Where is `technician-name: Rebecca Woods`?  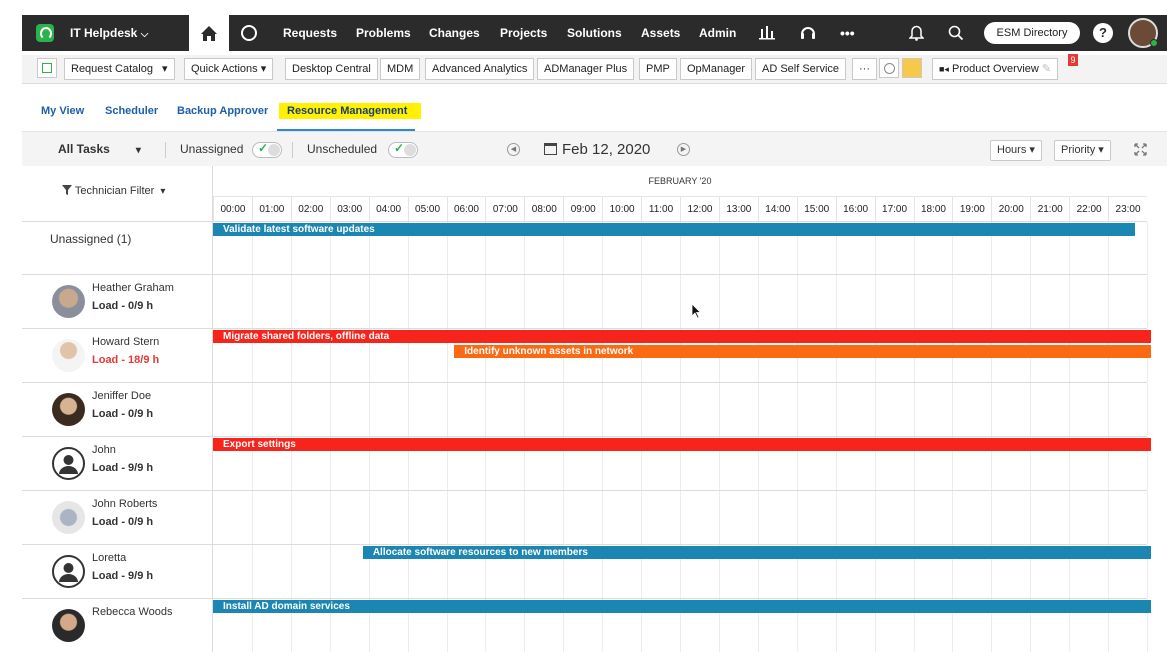
technician-name: Rebecca Woods is located at coordinates (132, 612).